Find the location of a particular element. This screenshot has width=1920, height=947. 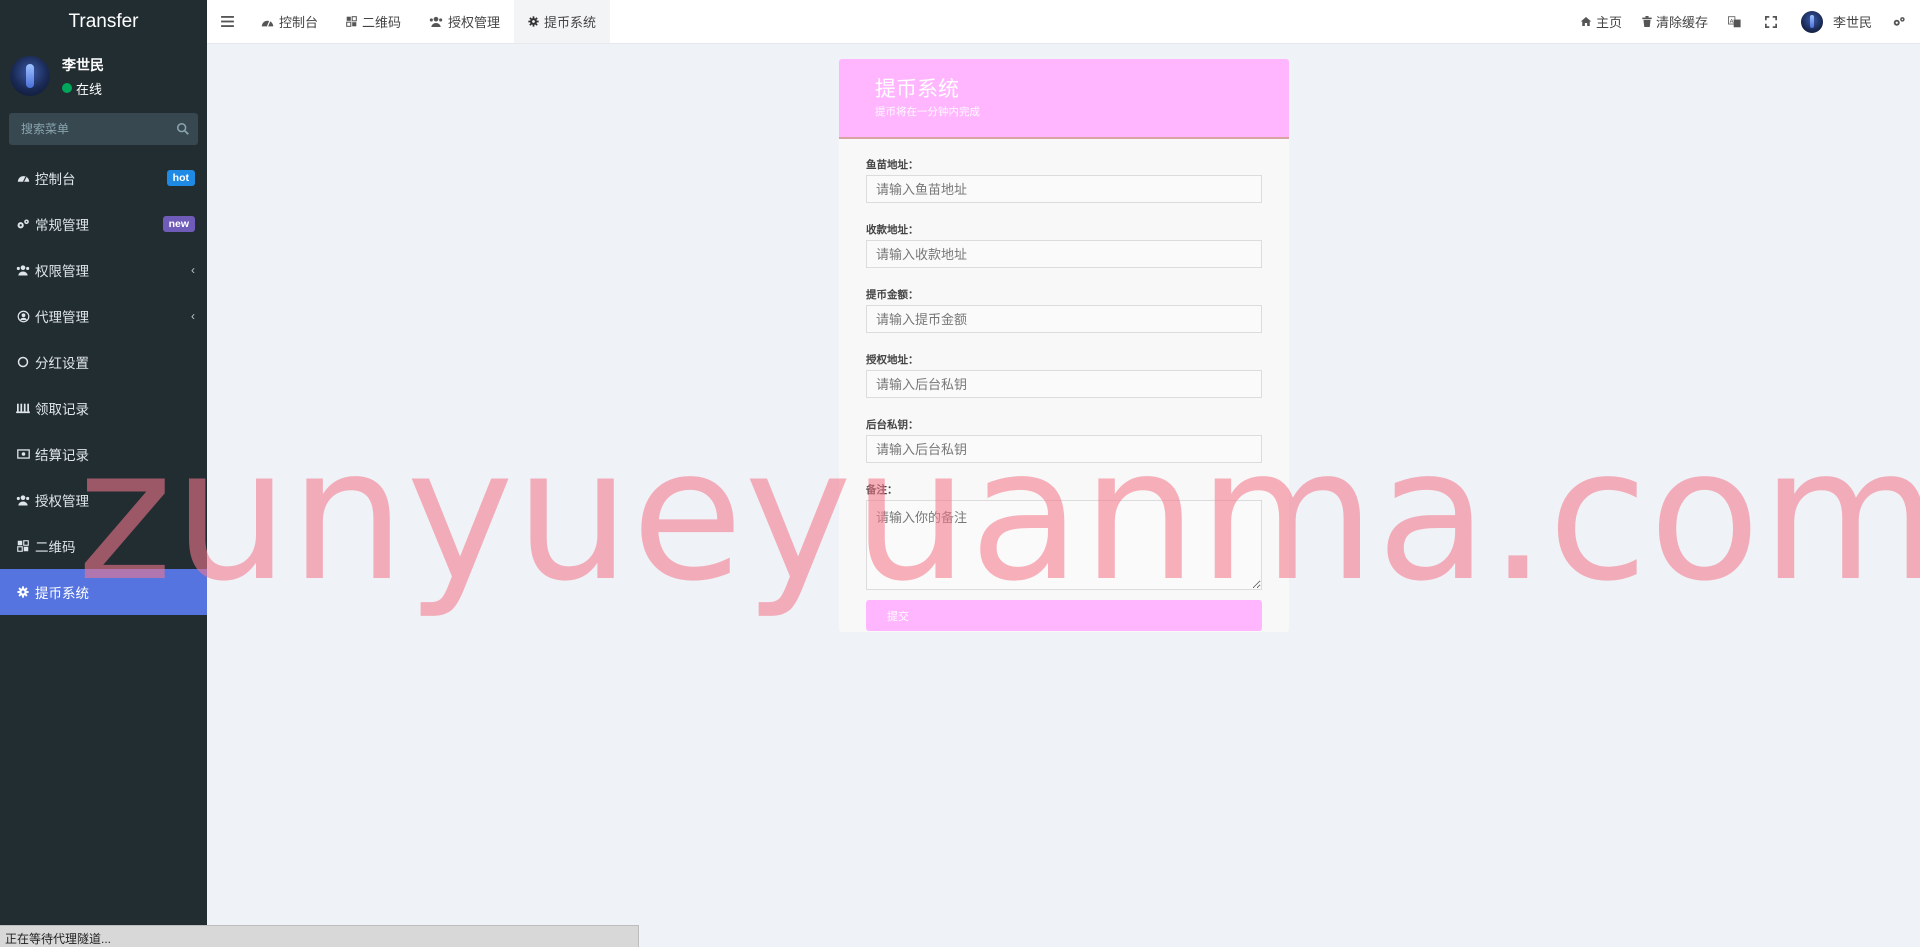

sidebar-item-label: 代理管理 is located at coordinates (62, 317).